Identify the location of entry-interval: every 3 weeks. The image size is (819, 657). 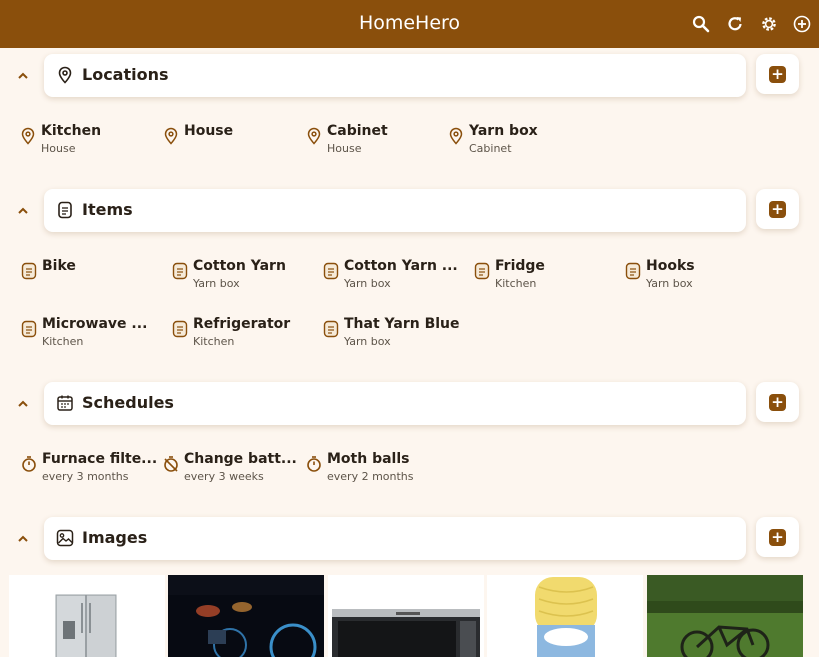
(224, 476).